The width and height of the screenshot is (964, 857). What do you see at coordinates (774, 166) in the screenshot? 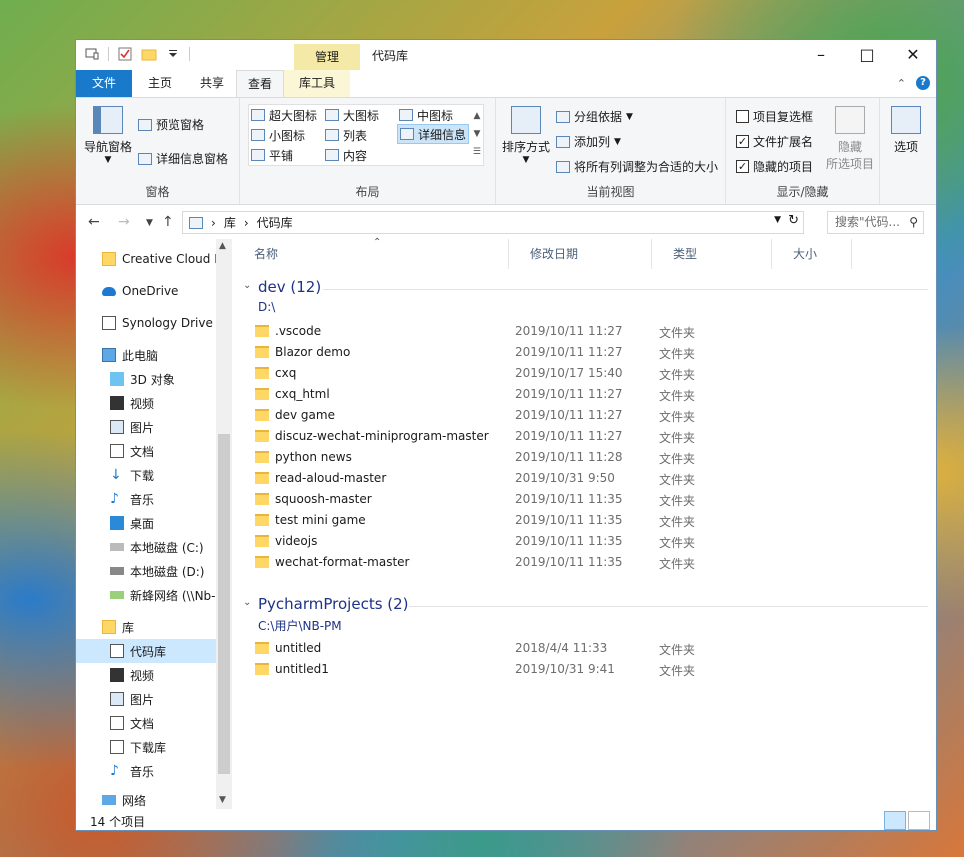
I see `hidden-items-toggle: ✓ 隐藏的项目` at bounding box center [774, 166].